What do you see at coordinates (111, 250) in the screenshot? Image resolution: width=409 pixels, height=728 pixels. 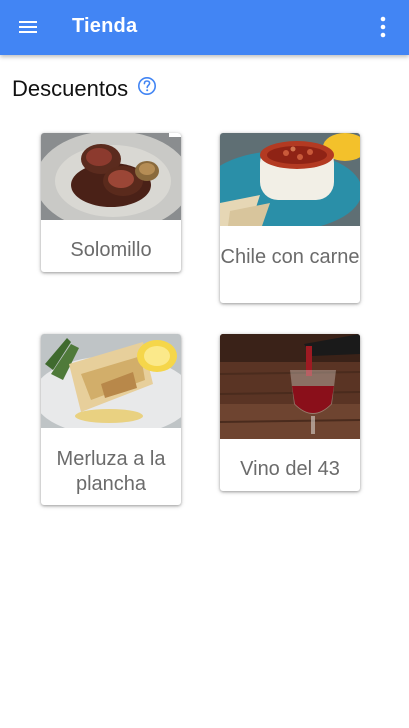 I see `product-name: Solomillo` at bounding box center [111, 250].